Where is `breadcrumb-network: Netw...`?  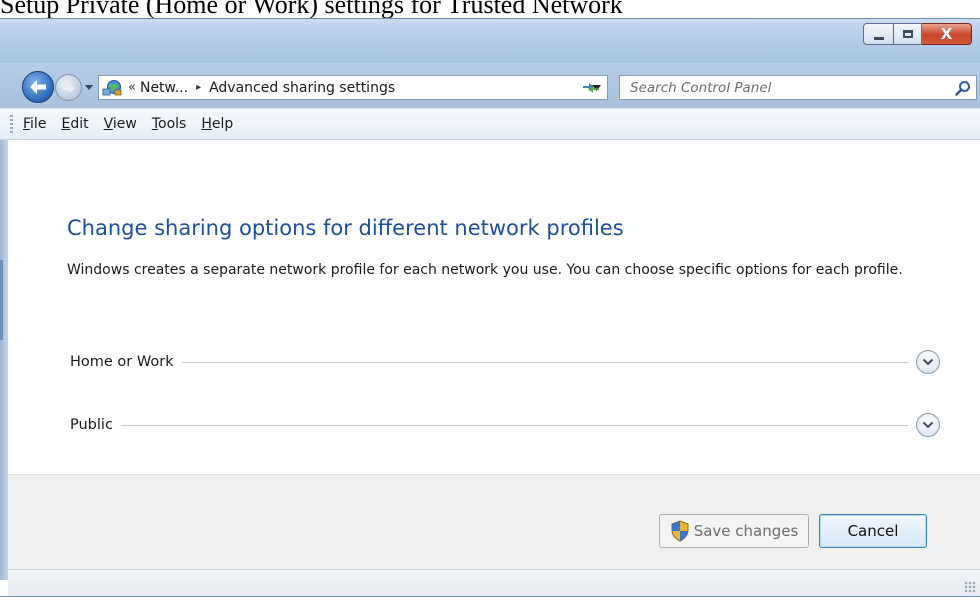
breadcrumb-network: Netw... is located at coordinates (164, 88).